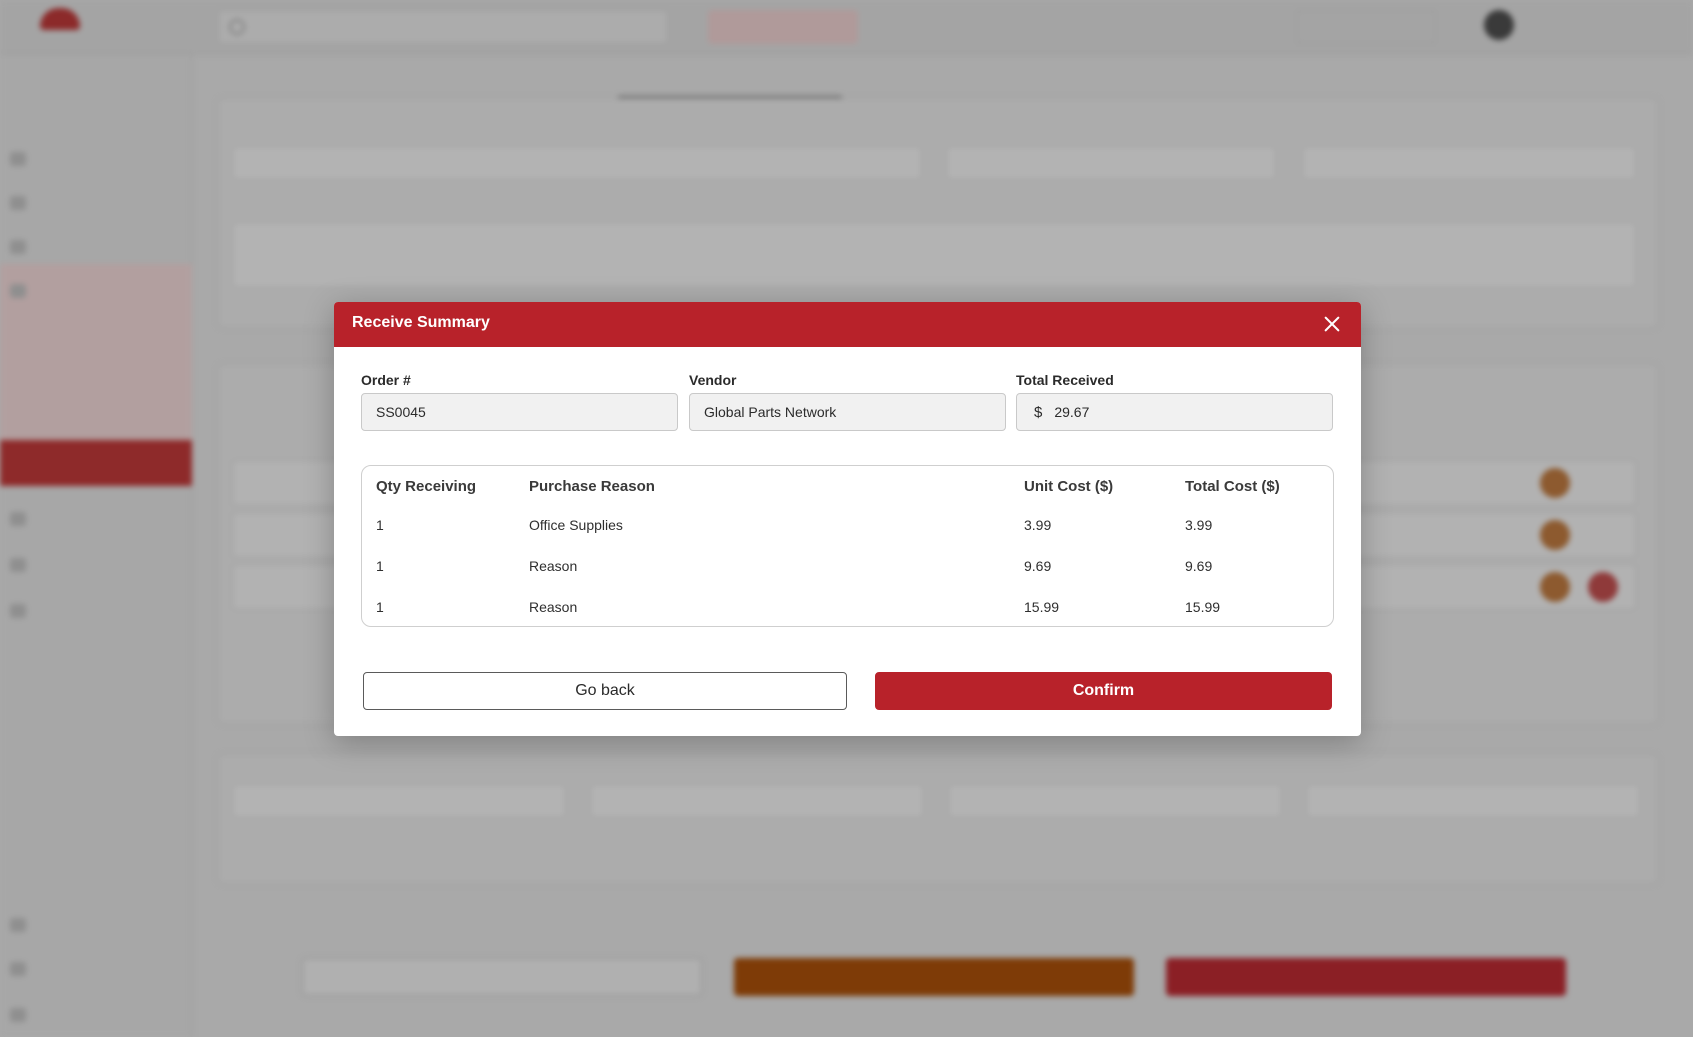 This screenshot has width=1693, height=1037. What do you see at coordinates (1042, 607) in the screenshot?
I see `row-unit-cost: 15.99` at bounding box center [1042, 607].